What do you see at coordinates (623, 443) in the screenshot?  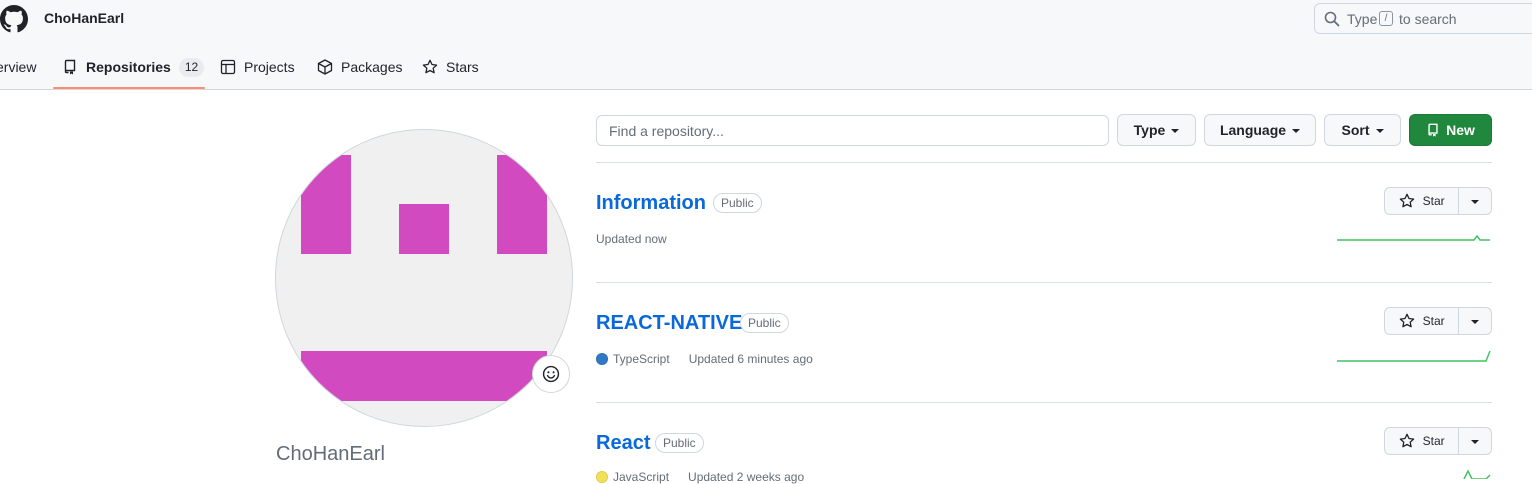 I see `repo-name-link: React` at bounding box center [623, 443].